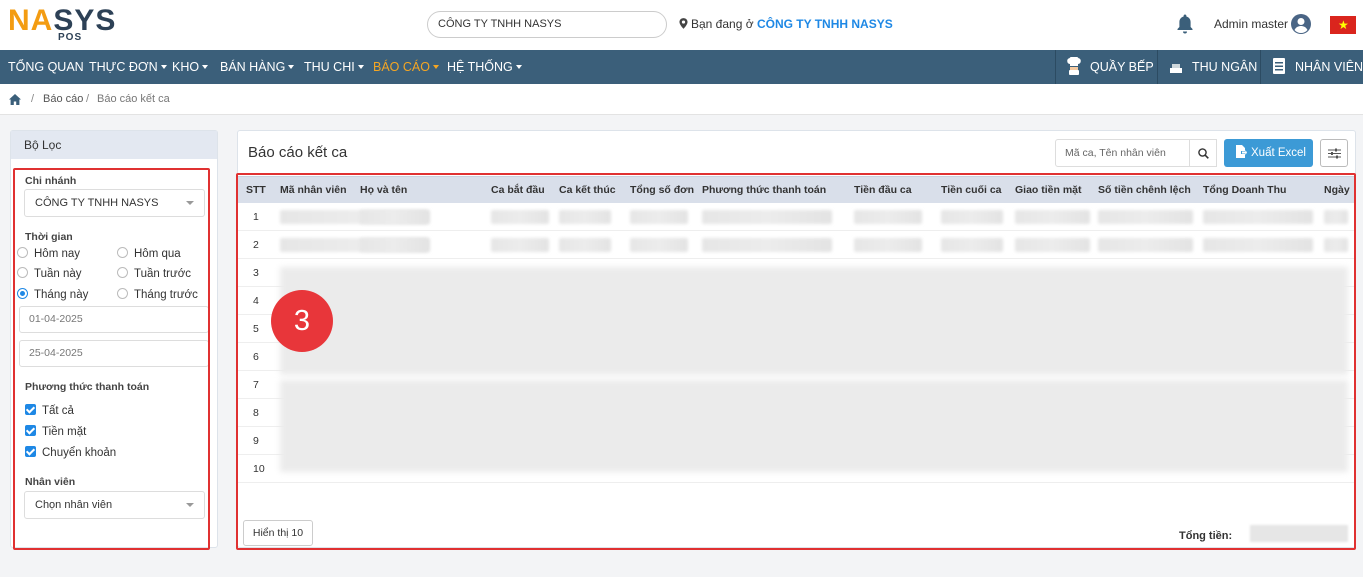 Image resolution: width=1363 pixels, height=577 pixels. What do you see at coordinates (302, 321) in the screenshot?
I see `step-badge: 3` at bounding box center [302, 321].